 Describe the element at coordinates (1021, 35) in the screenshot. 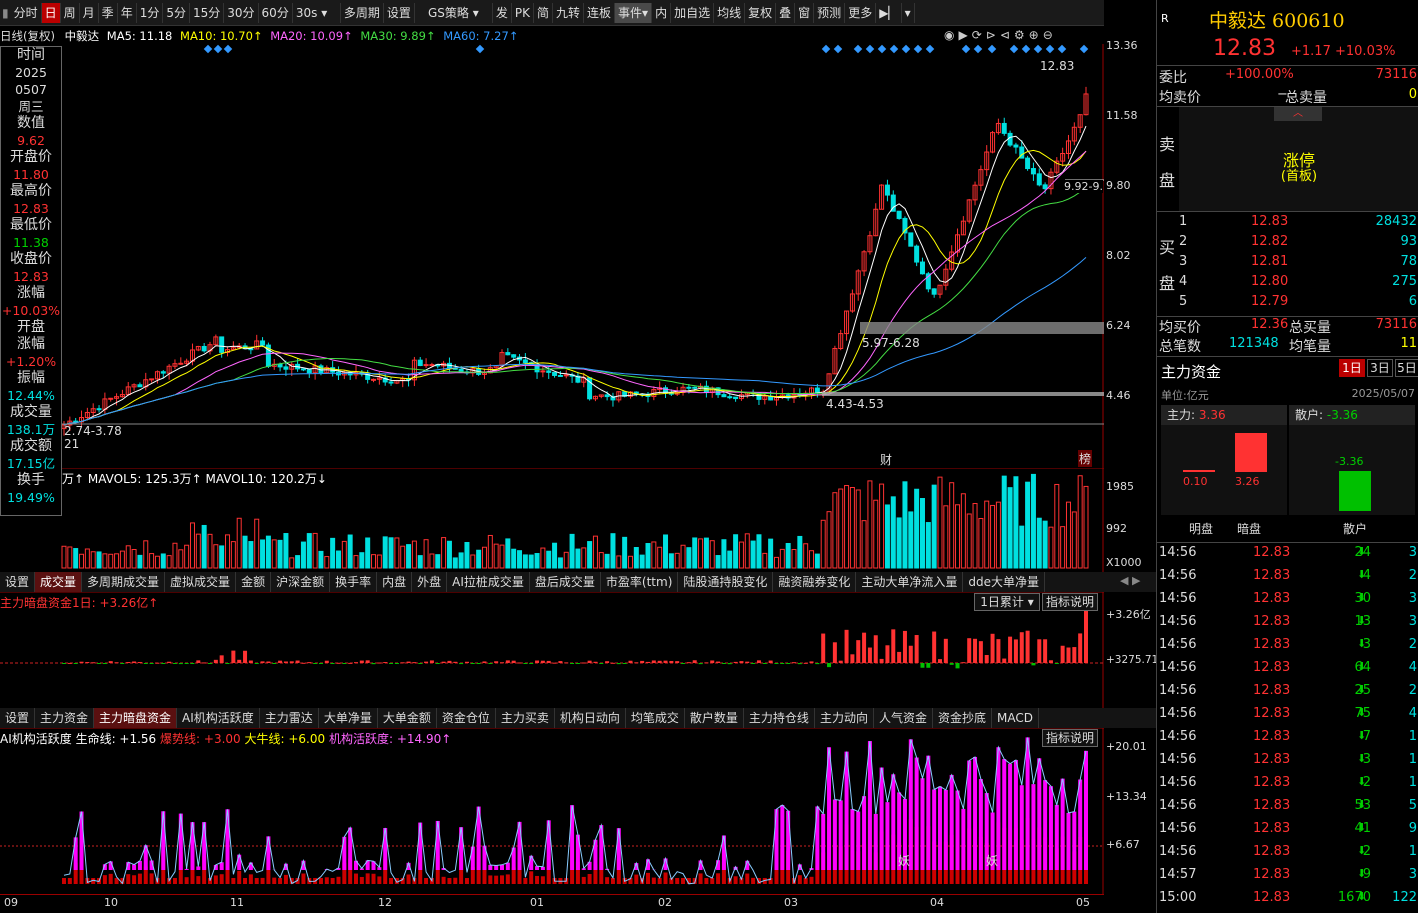

I see `gear-icon: ⚙` at that location.